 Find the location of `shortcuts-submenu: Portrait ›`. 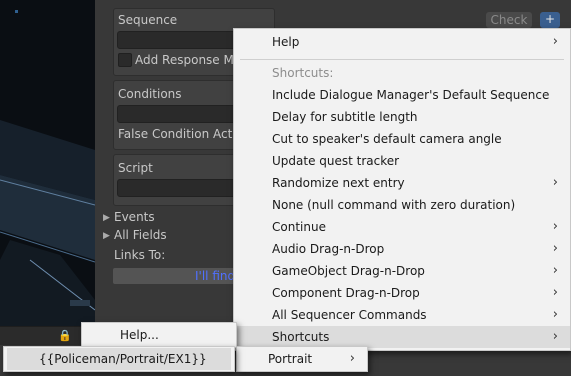

shortcuts-submenu: Portrait › is located at coordinates (302, 359).